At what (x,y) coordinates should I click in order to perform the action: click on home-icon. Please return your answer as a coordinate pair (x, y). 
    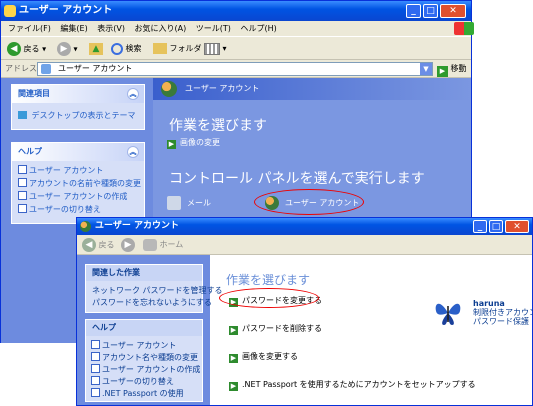
    Looking at the image, I should click on (150, 244).